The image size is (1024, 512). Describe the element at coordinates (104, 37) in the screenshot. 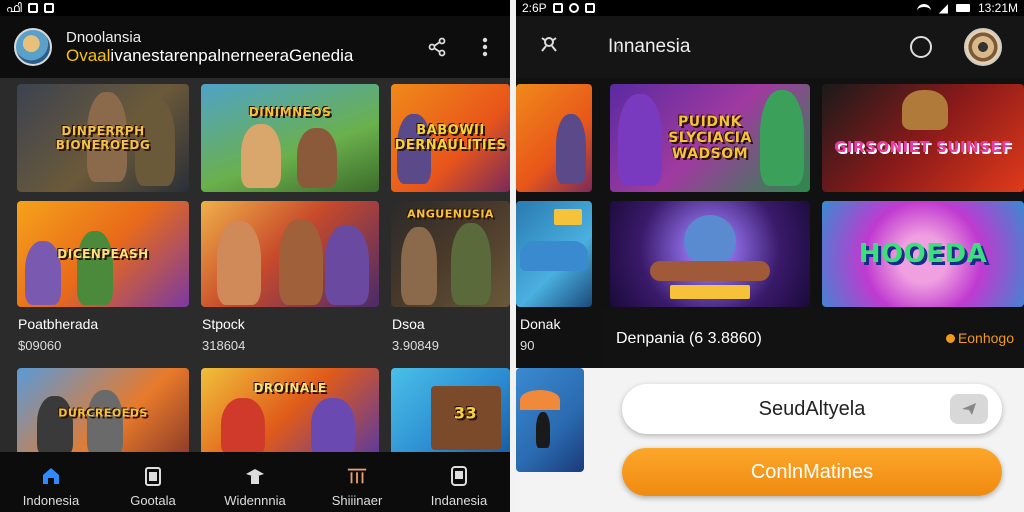

I see `app-title: Dnoolansia` at that location.